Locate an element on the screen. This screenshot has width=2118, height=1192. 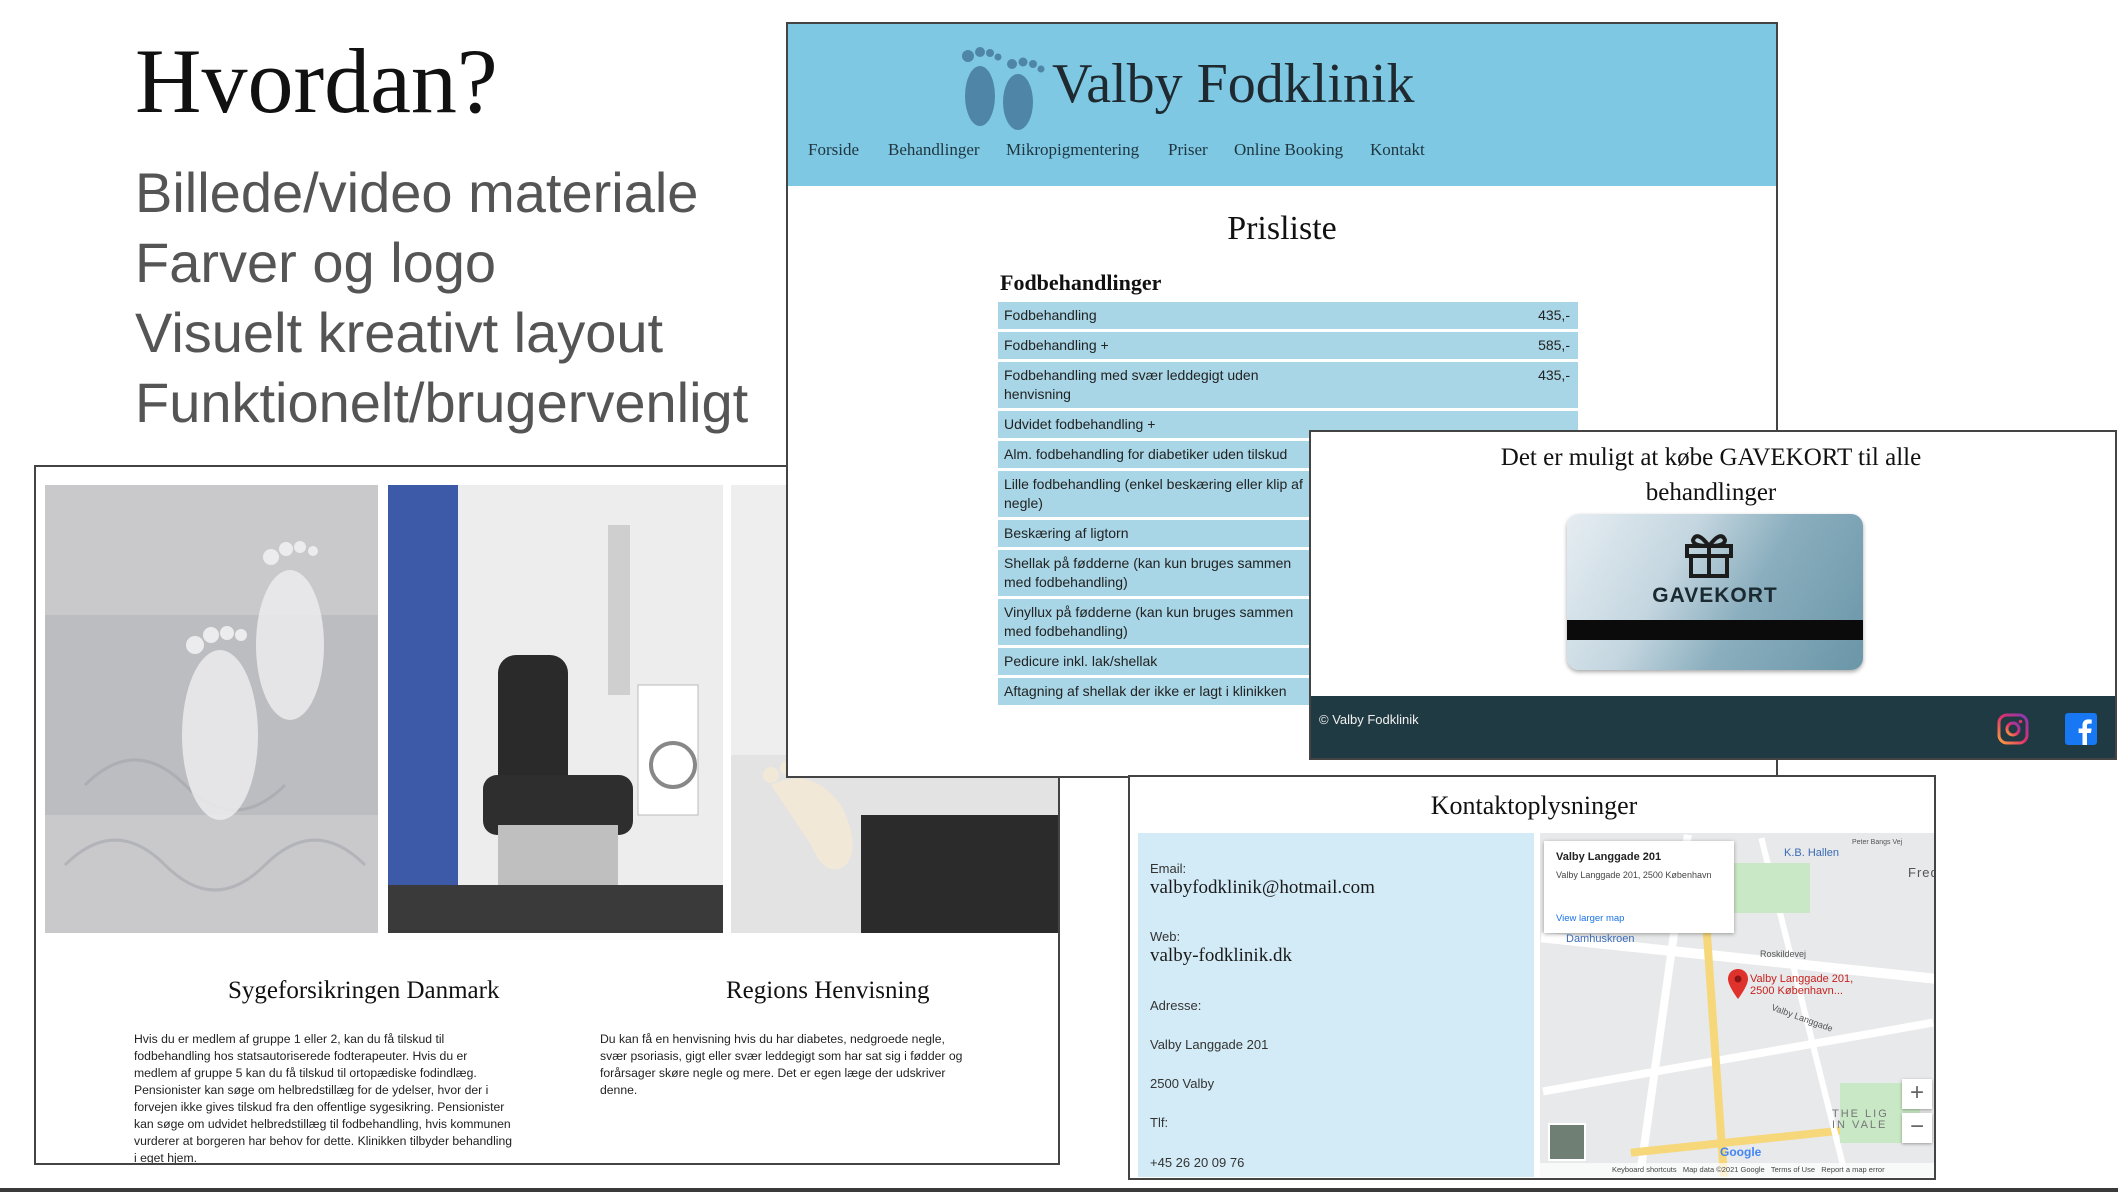
address-line1: Valby Langgade 201 is located at coordinates (1209, 1044).